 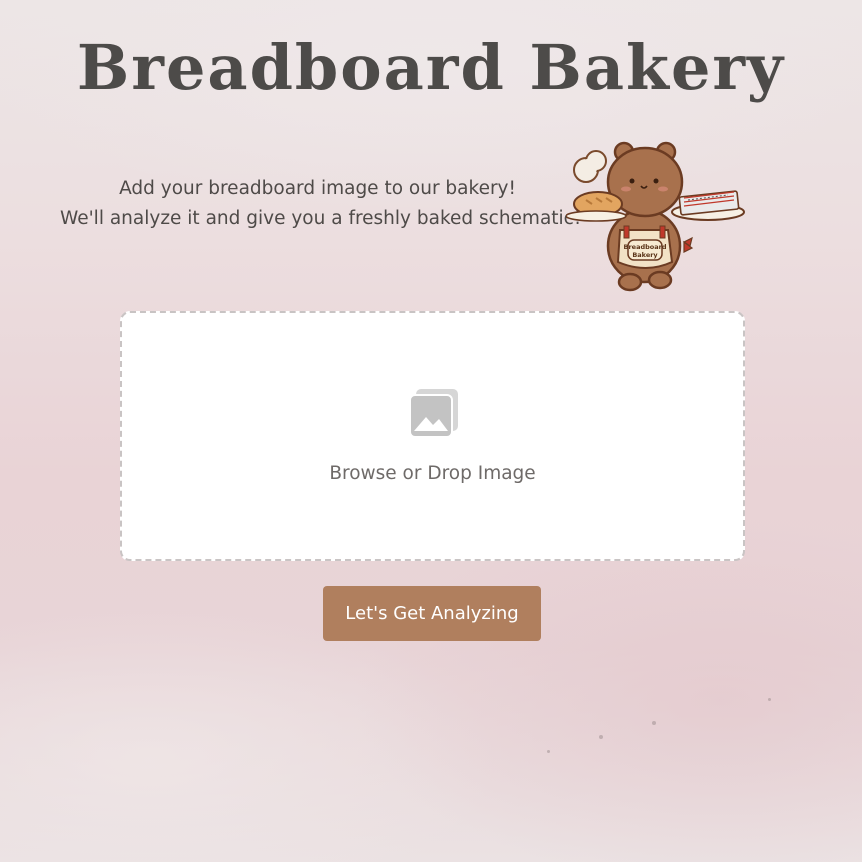 I want to click on apron-label-1: Breadboard, so click(x=645, y=247).